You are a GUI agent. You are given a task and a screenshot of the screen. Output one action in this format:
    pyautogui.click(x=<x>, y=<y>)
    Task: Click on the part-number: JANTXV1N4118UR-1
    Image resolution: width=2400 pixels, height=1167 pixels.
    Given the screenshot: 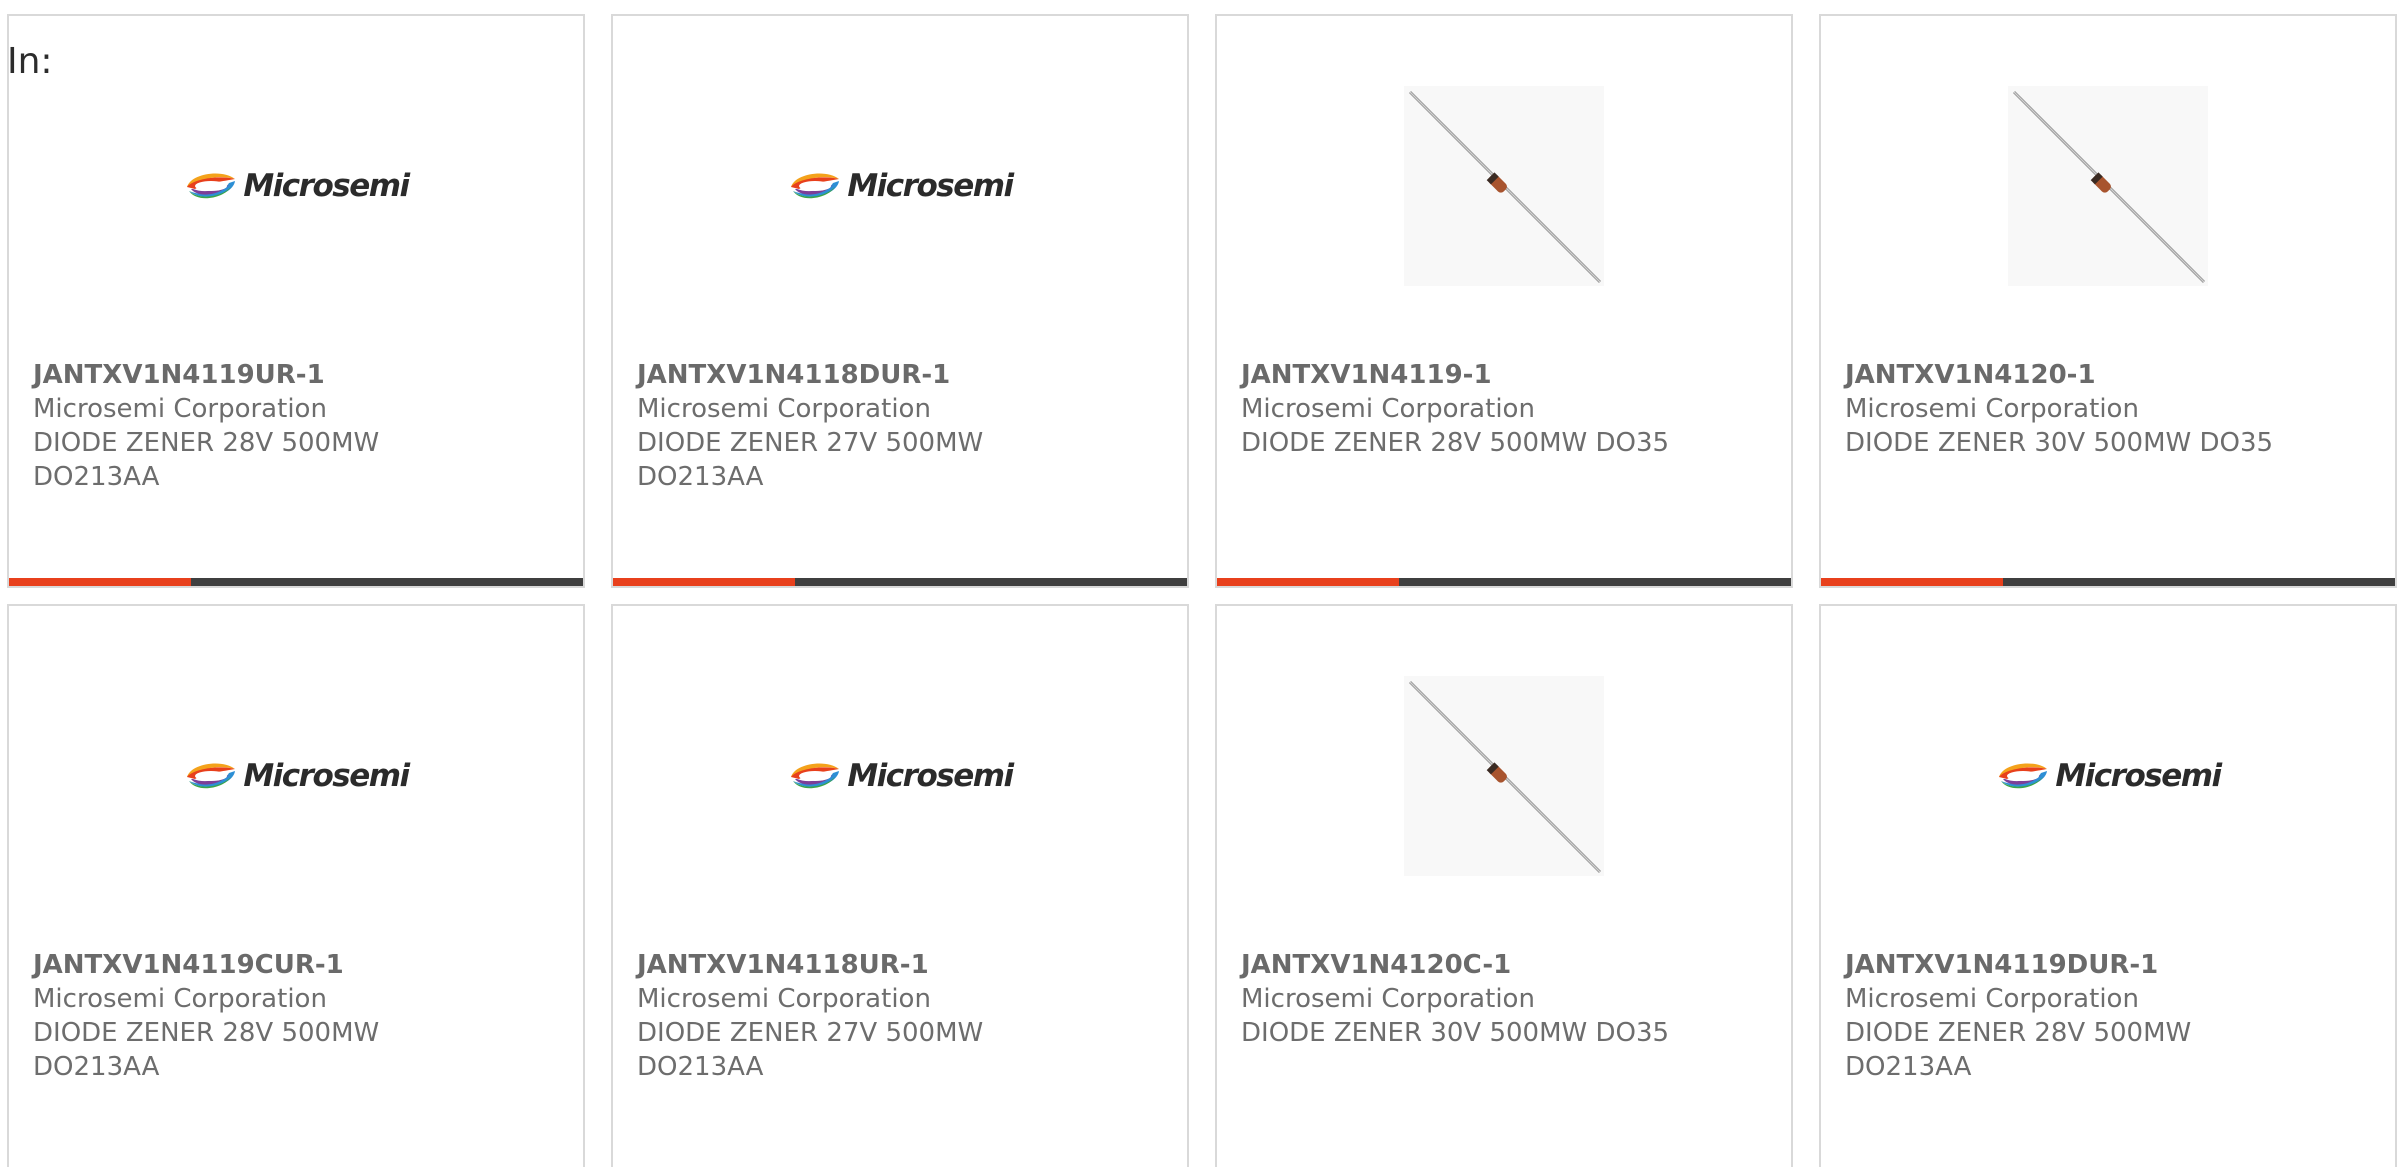 What is the action you would take?
    pyautogui.click(x=902, y=965)
    